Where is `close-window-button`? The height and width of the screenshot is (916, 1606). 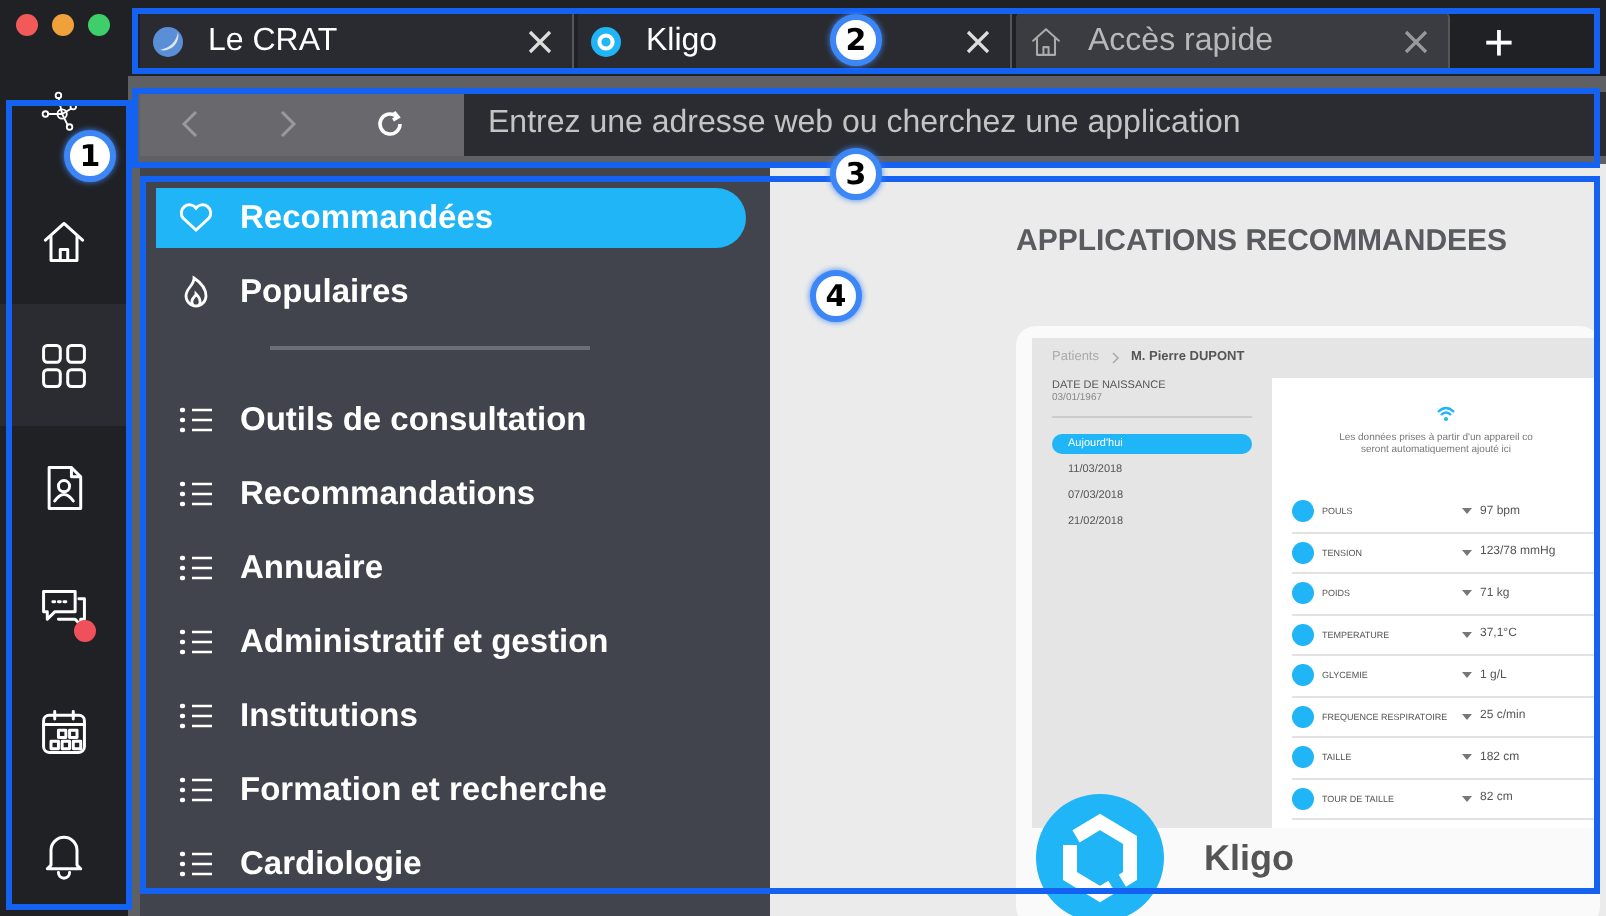
close-window-button is located at coordinates (27, 25).